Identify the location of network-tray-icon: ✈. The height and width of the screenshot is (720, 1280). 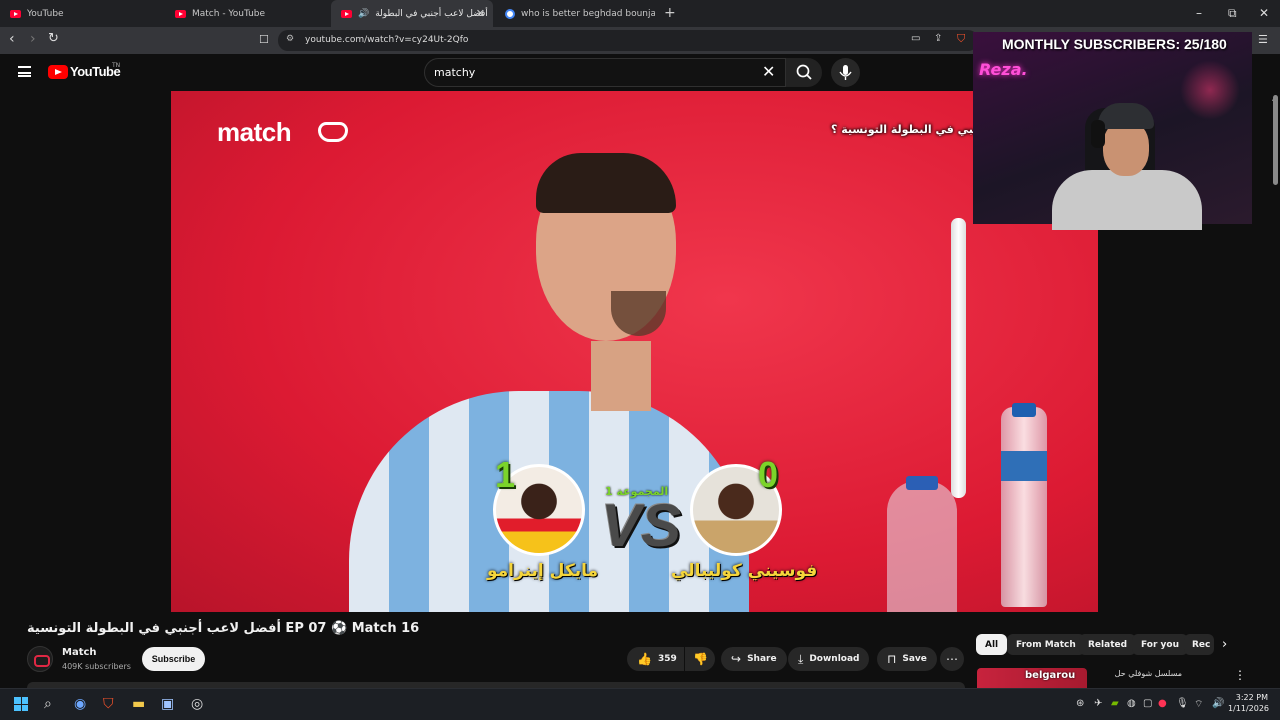
(1098, 703).